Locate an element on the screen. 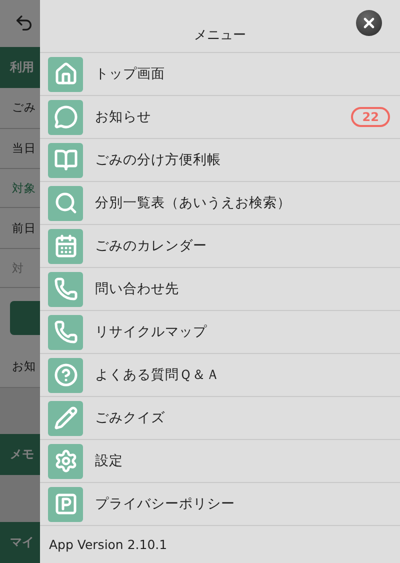  parking-icon is located at coordinates (65, 504).